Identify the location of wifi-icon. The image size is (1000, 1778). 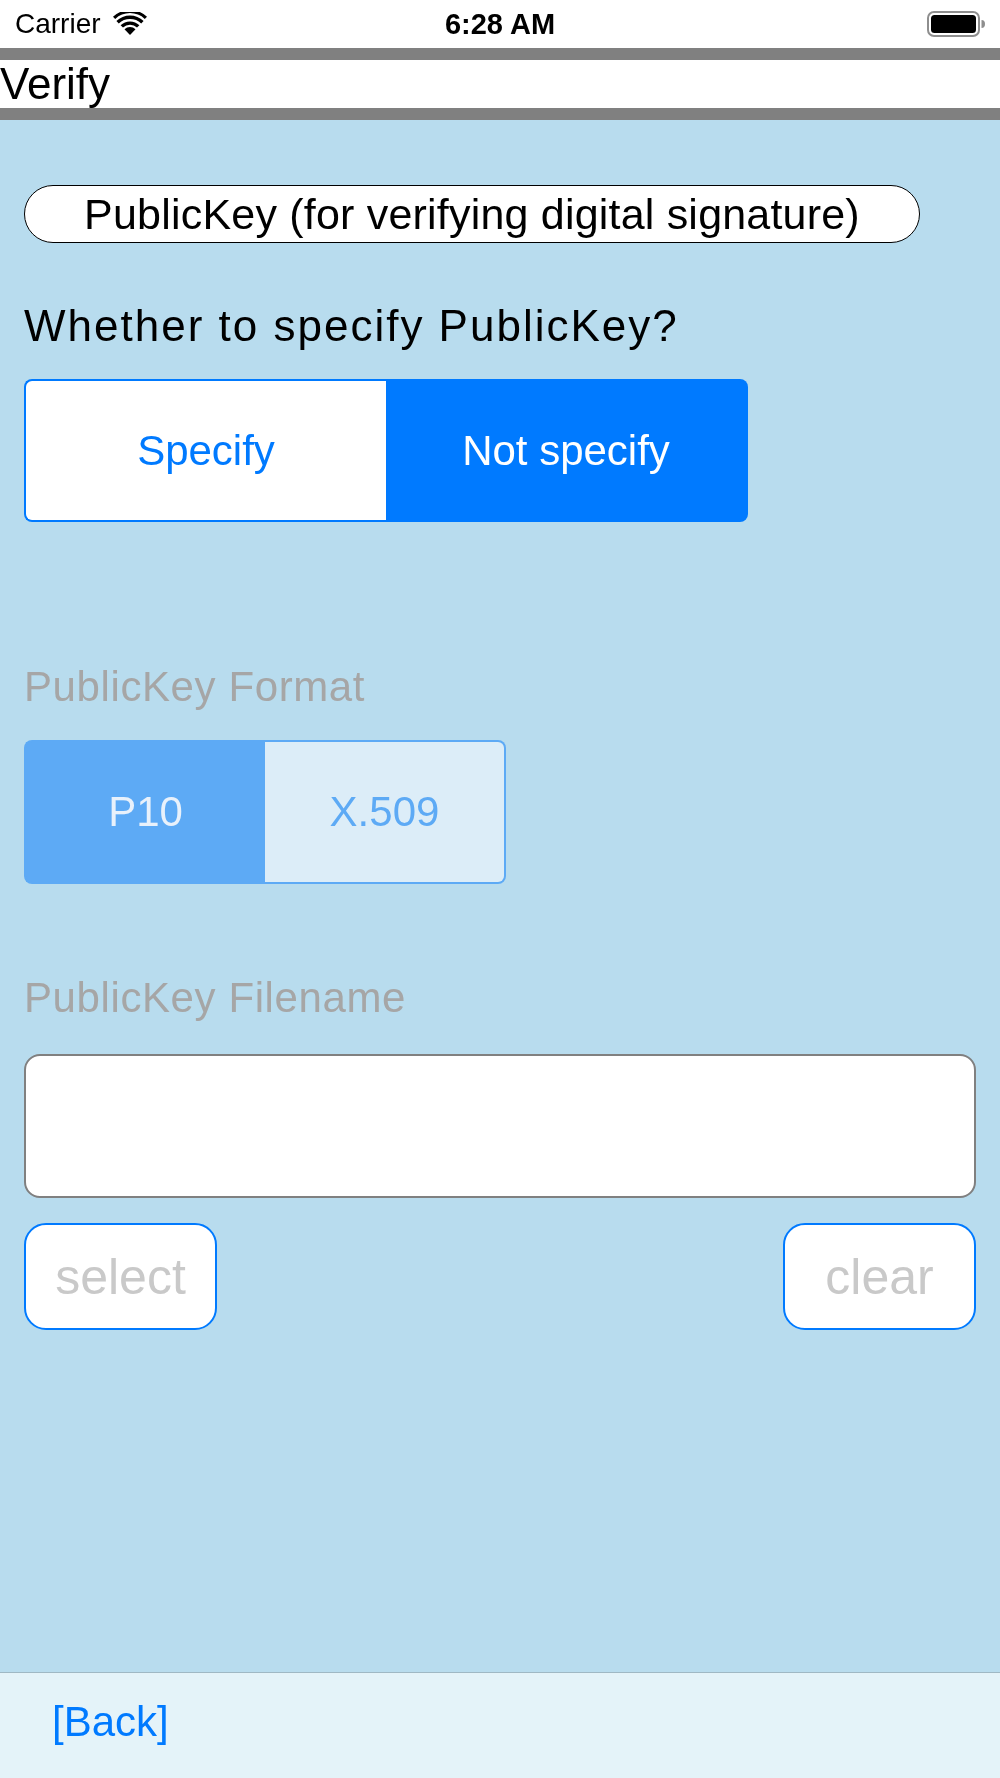
(129, 24).